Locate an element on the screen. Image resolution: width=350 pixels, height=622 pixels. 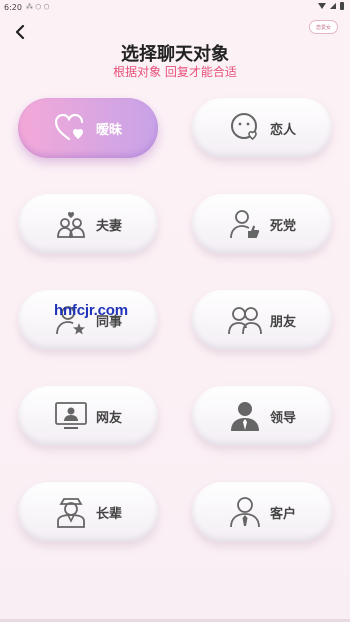
option-label: 朋友 is located at coordinates (282, 322).